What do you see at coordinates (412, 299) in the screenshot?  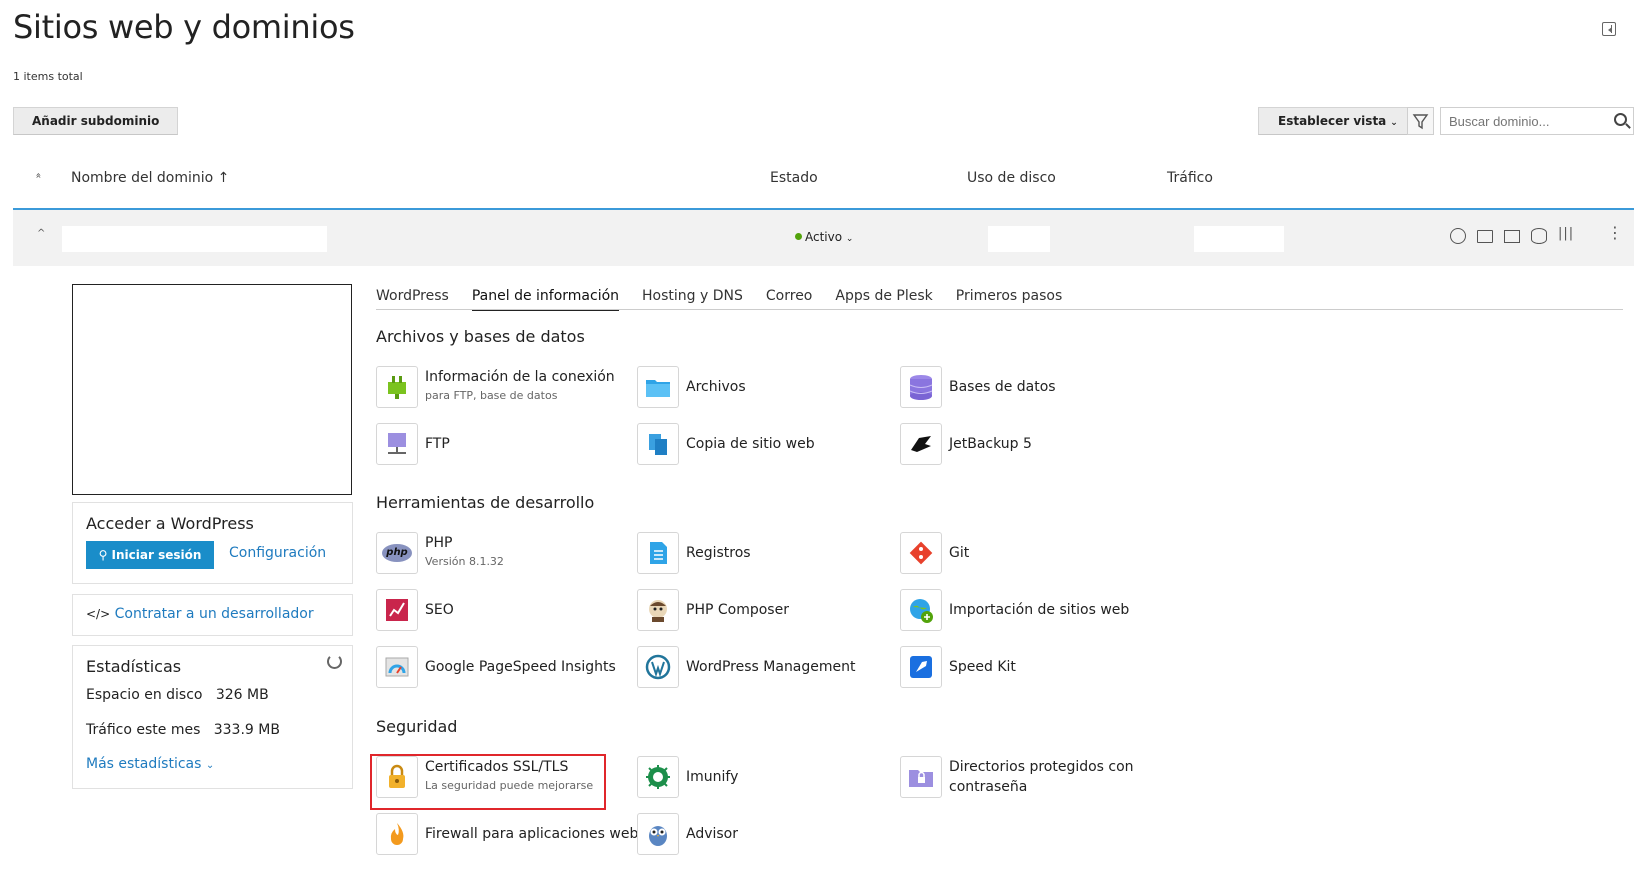 I see `tab-wordpress: WordPress` at bounding box center [412, 299].